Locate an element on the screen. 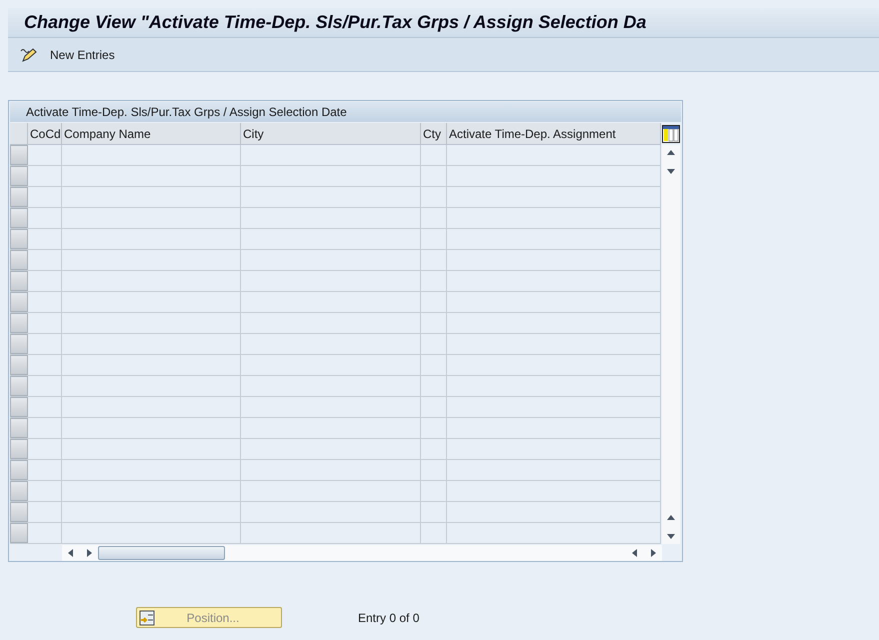 Image resolution: width=879 pixels, height=640 pixels. column-header: Activate Time-Dep. Assignment is located at coordinates (554, 133).